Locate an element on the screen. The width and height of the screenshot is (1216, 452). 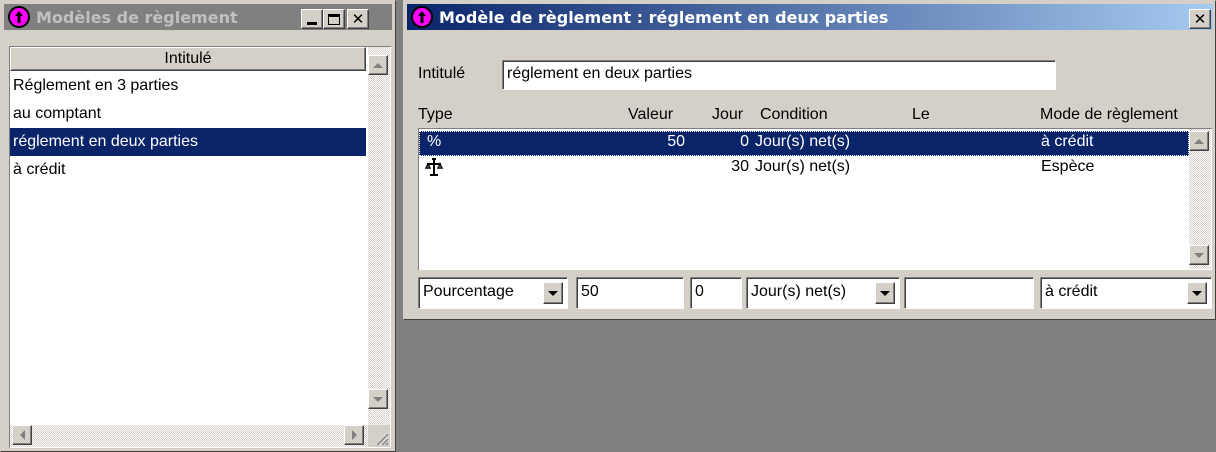
mode-select: à crédit is located at coordinates (1126, 293).